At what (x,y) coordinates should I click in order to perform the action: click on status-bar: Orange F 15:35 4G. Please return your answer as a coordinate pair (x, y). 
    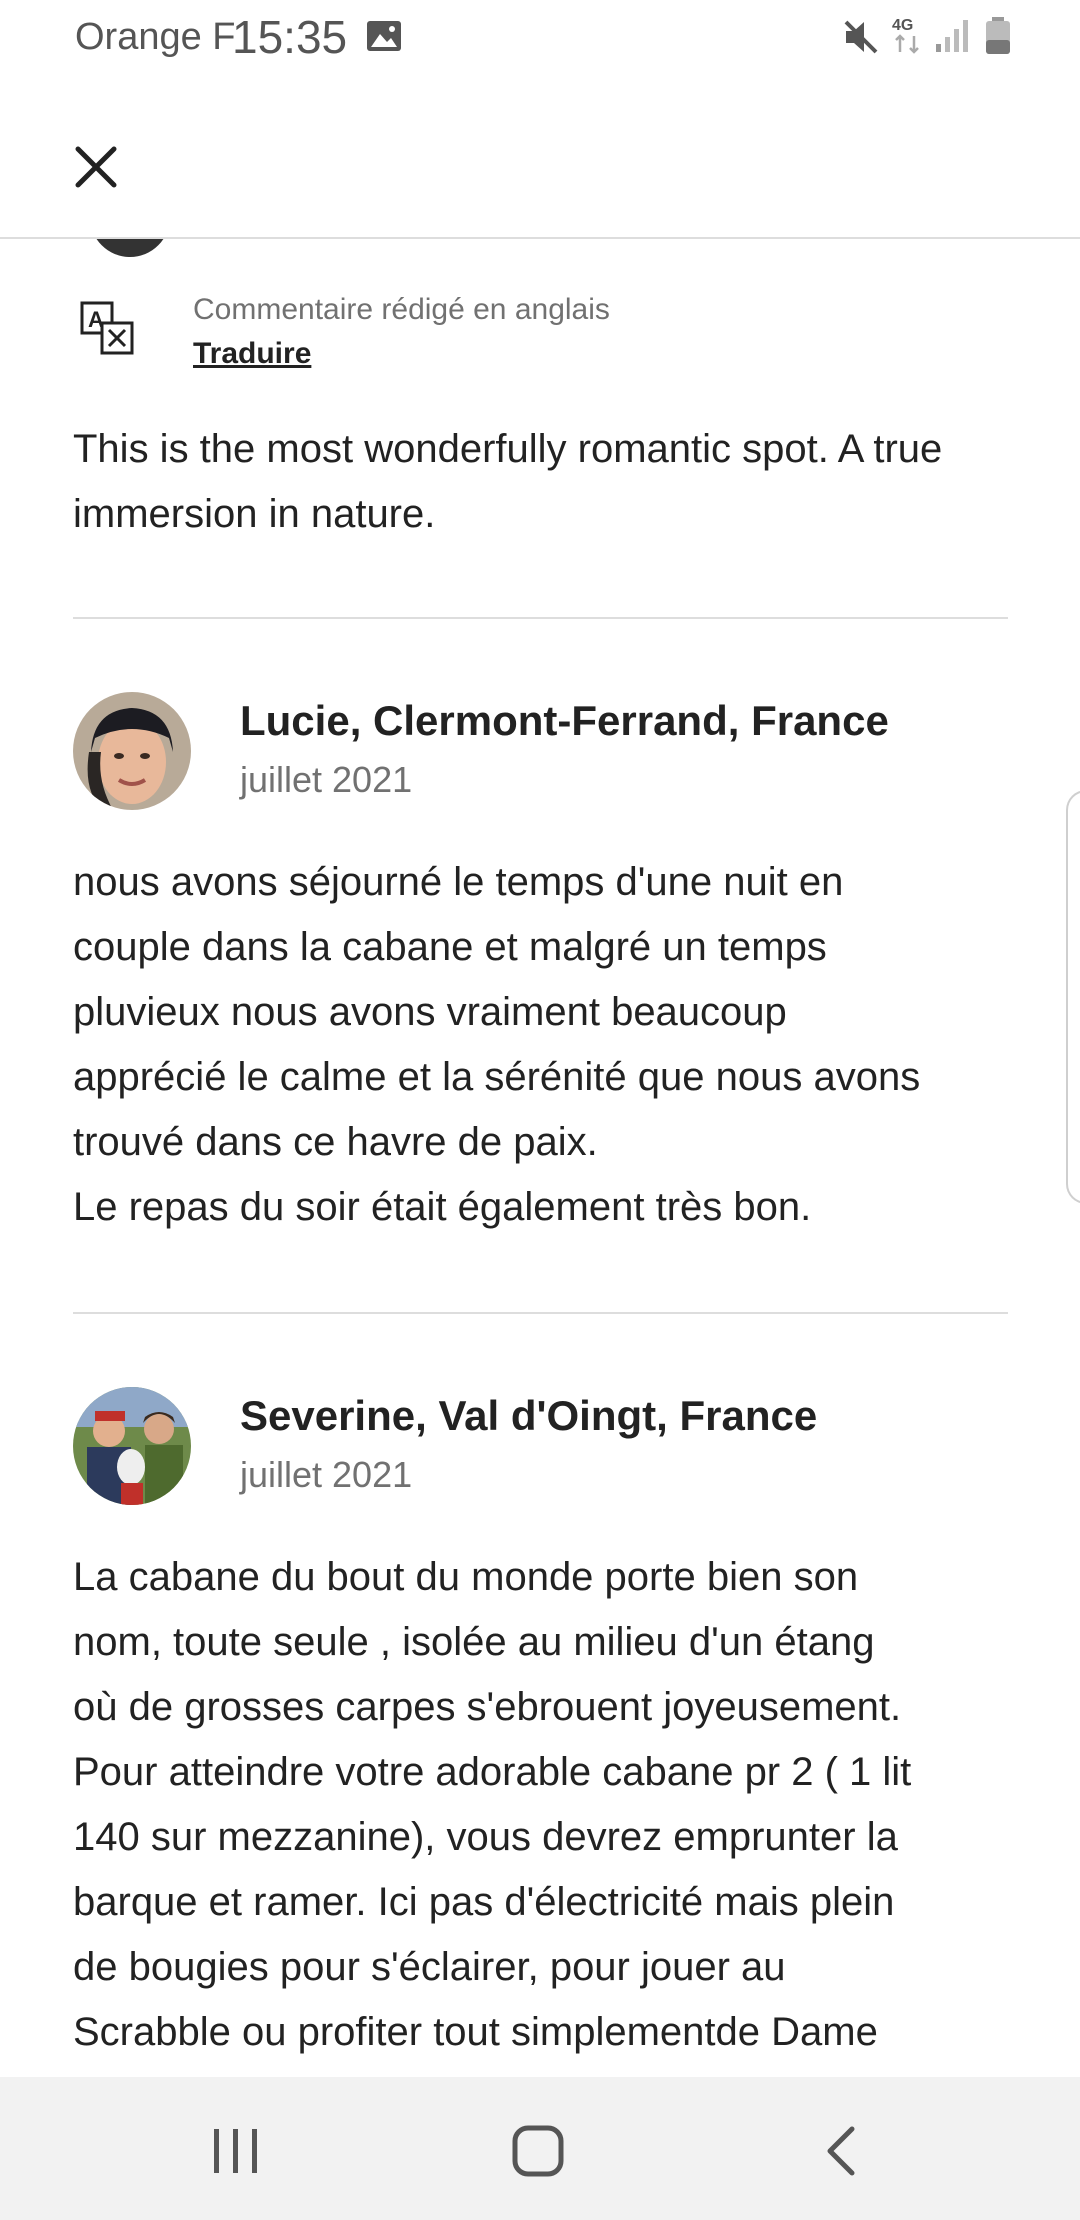
    Looking at the image, I should click on (540, 37).